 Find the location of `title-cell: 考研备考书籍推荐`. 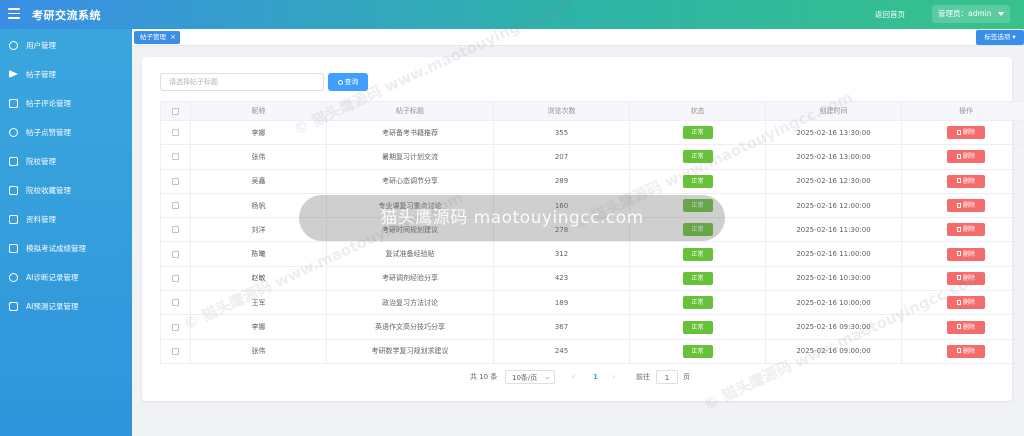

title-cell: 考研备考书籍推荐 is located at coordinates (410, 133).